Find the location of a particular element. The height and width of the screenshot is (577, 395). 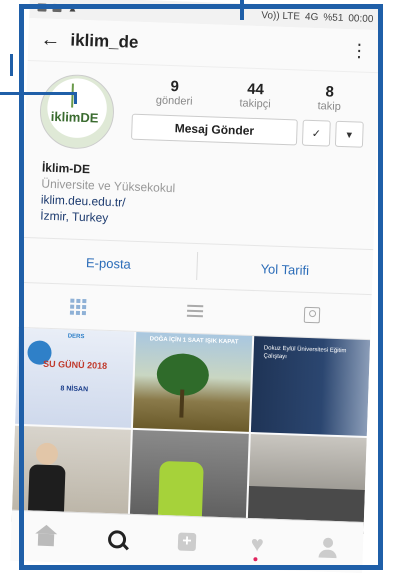

dropdown-button: ▾ is located at coordinates (349, 134).